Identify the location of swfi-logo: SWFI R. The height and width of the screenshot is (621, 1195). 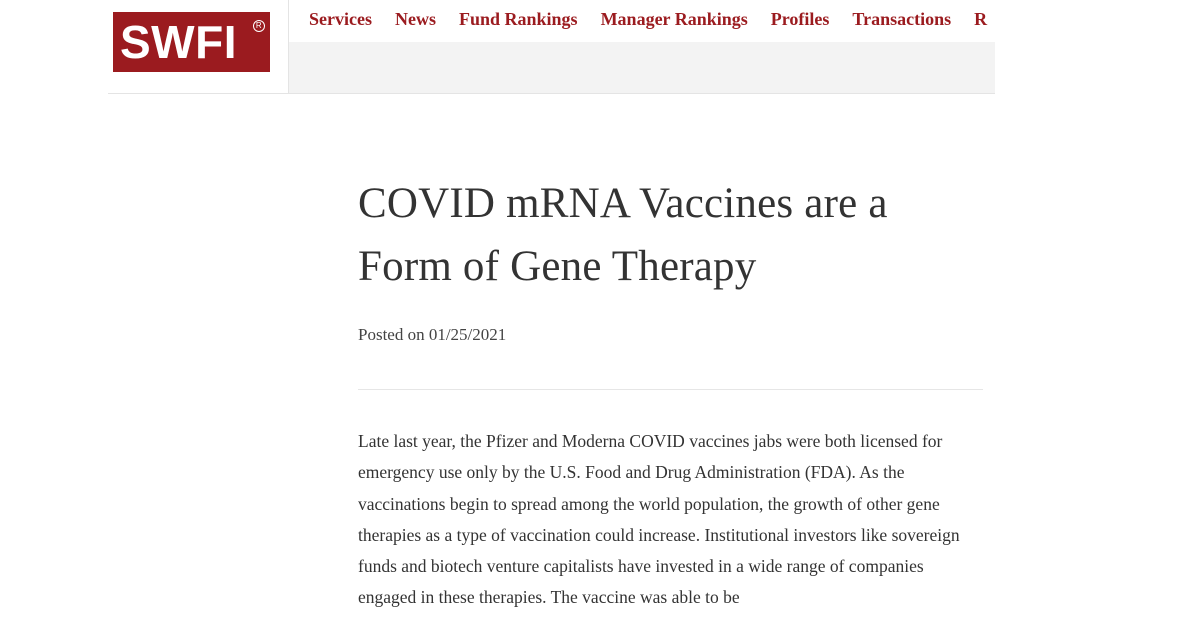
(191, 42).